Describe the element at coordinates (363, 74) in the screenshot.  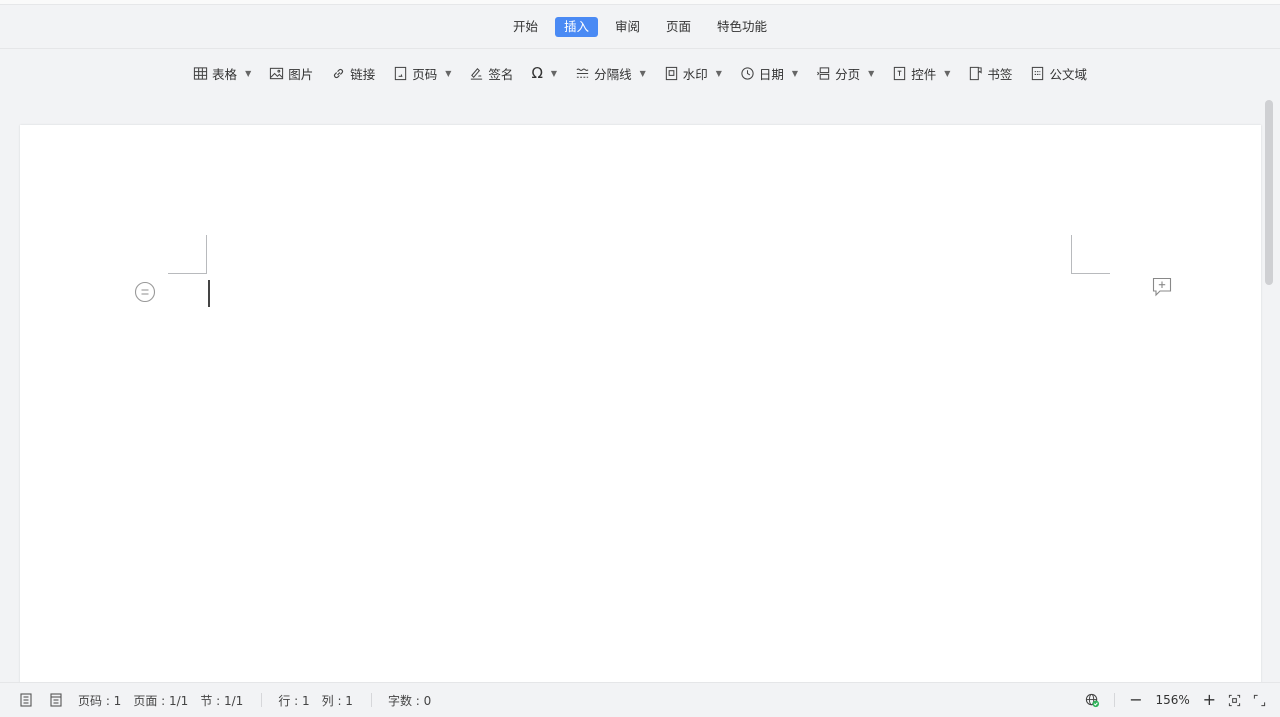
I see `link-label: 链接` at that location.